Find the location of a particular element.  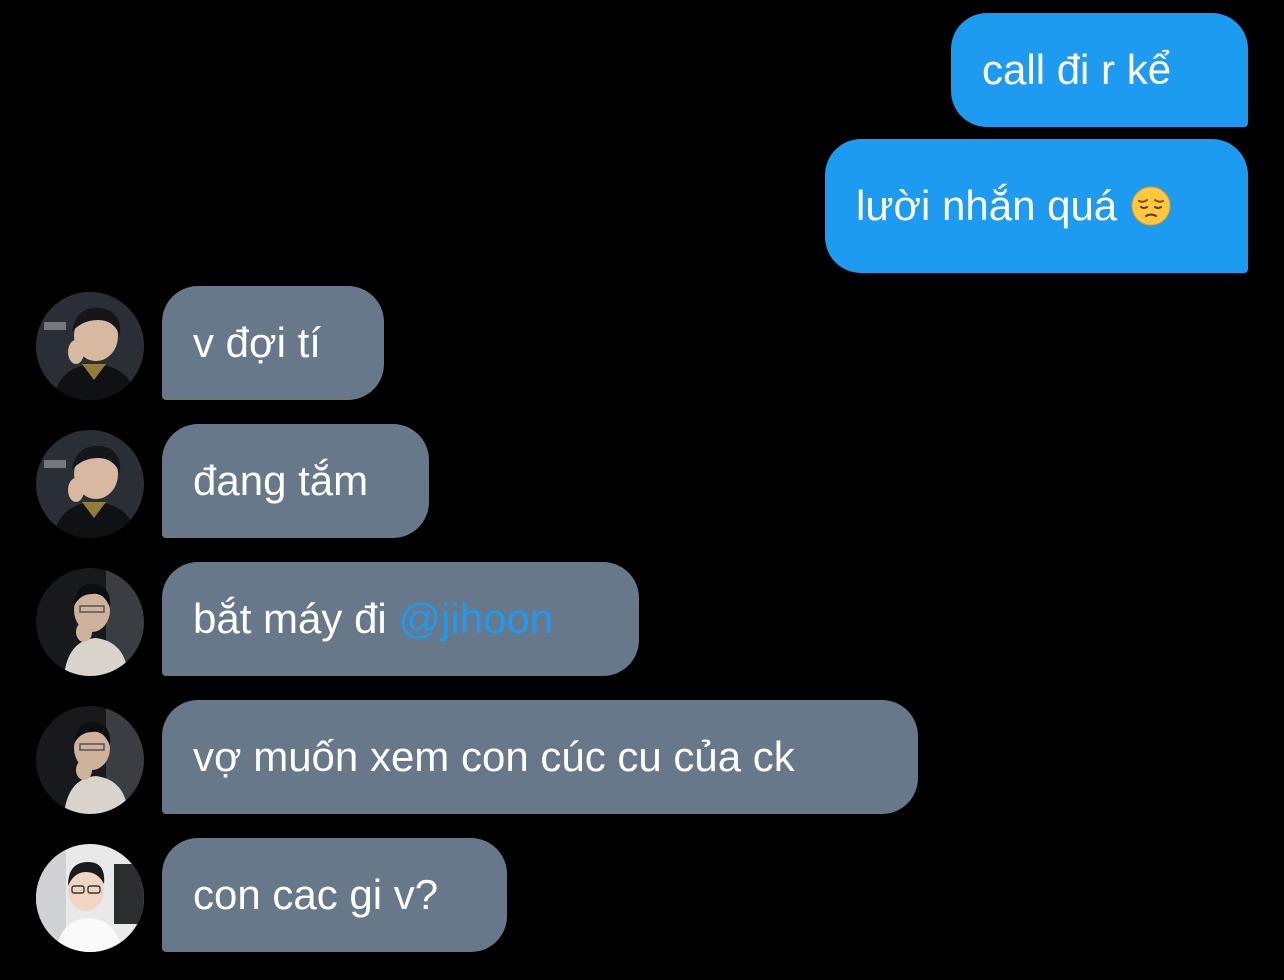

message-text: v đợi tí is located at coordinates (257, 342).